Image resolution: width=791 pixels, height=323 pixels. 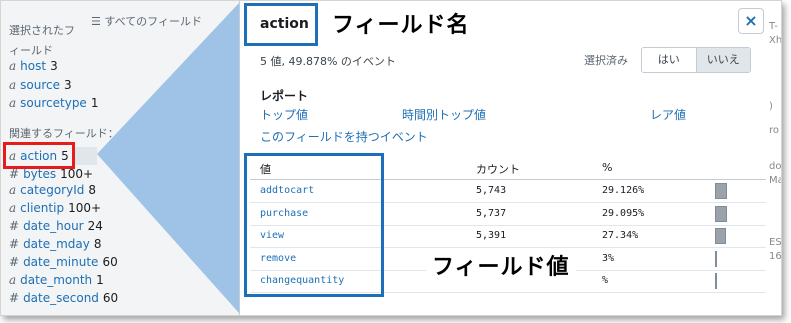 What do you see at coordinates (39, 155) in the screenshot?
I see `action-highlight-box` at bounding box center [39, 155].